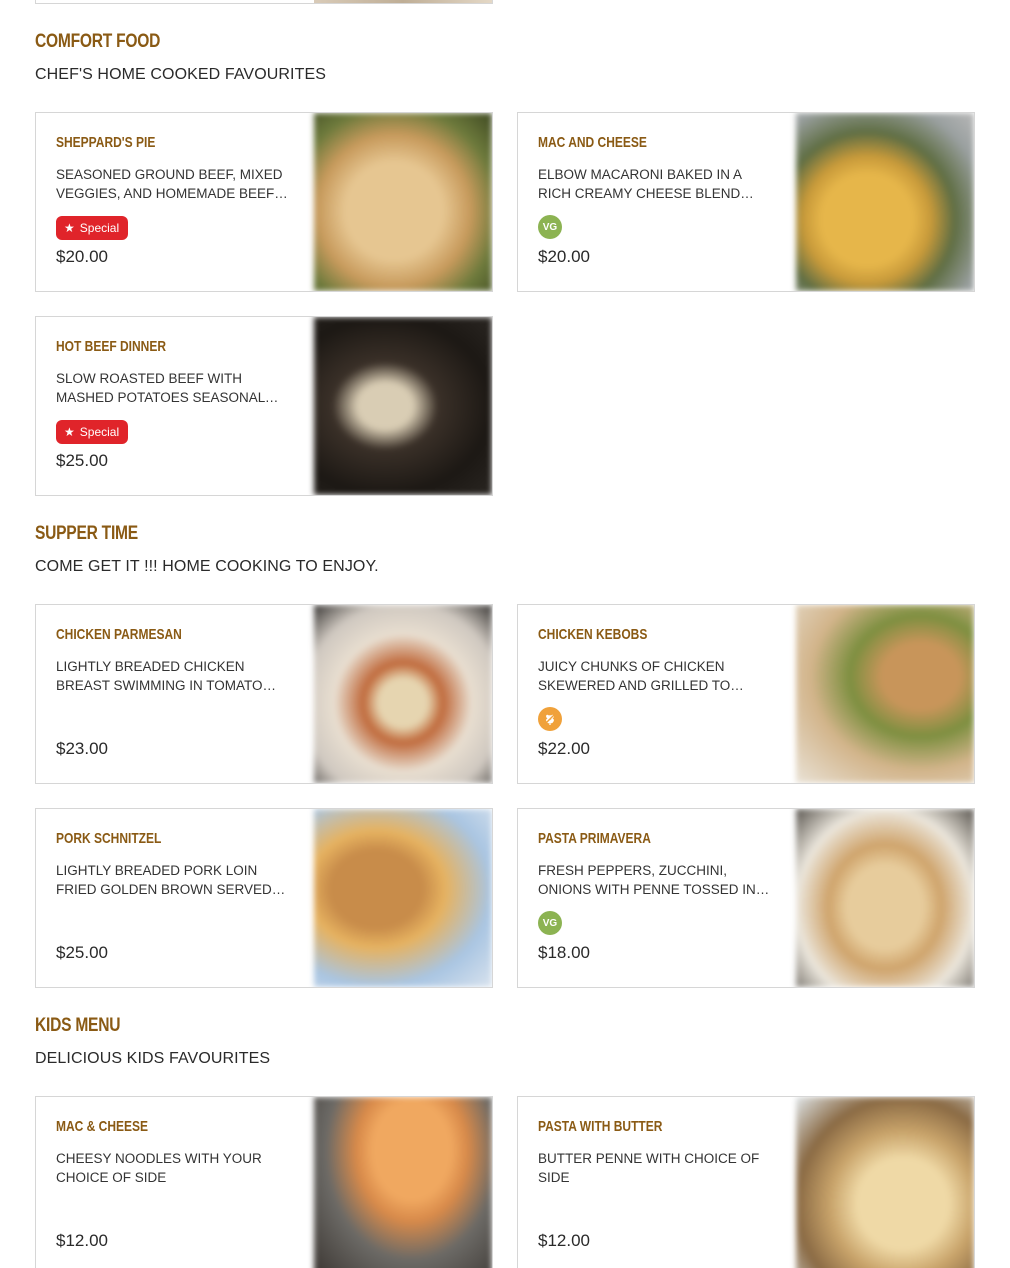 Image resolution: width=1010 pixels, height=1268 pixels. What do you see at coordinates (106, 142) in the screenshot?
I see `menu-item-name: SHEPPARD'S PIE` at bounding box center [106, 142].